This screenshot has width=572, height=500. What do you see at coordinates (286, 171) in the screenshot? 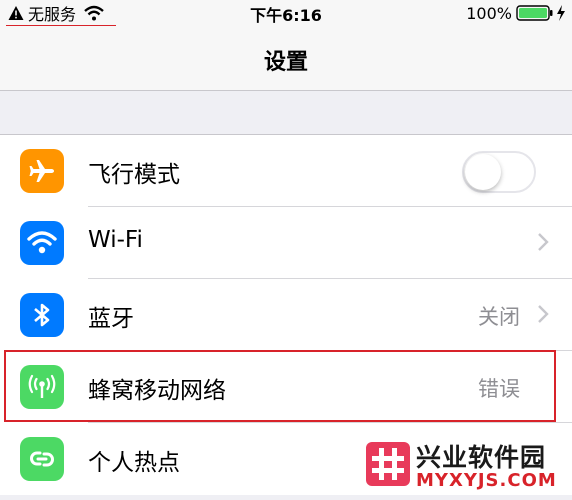
I see `settings-row-airplane-mode: 飞行模式` at bounding box center [286, 171].